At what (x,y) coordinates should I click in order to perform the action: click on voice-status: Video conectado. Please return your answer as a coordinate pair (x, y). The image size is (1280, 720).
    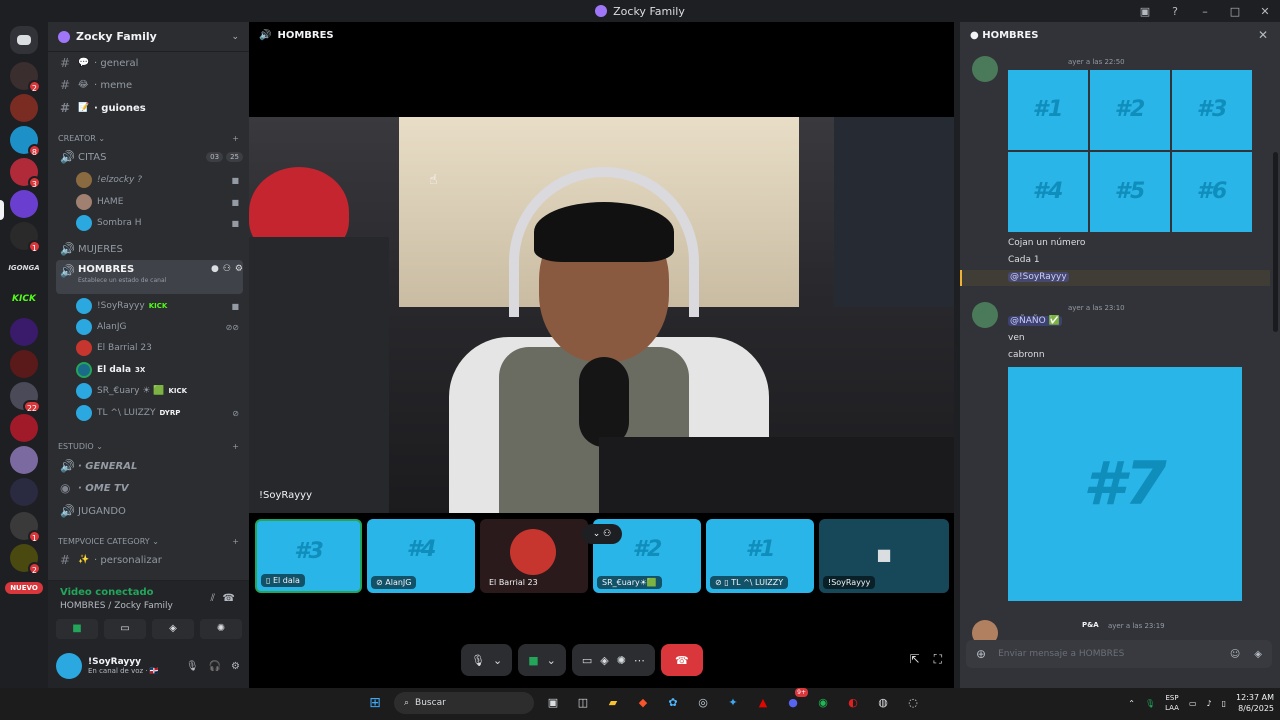
    Looking at the image, I should click on (106, 592).